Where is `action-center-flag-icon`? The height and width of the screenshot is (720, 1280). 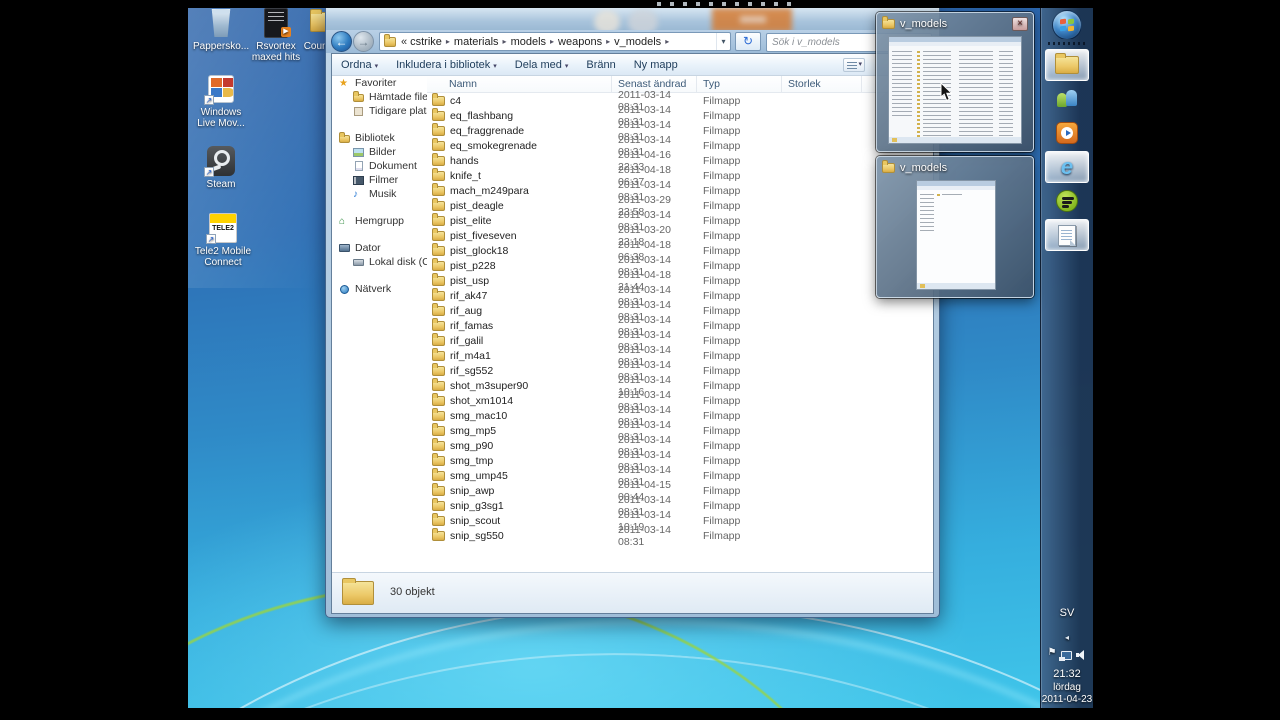
action-center-flag-icon is located at coordinates (1052, 653).